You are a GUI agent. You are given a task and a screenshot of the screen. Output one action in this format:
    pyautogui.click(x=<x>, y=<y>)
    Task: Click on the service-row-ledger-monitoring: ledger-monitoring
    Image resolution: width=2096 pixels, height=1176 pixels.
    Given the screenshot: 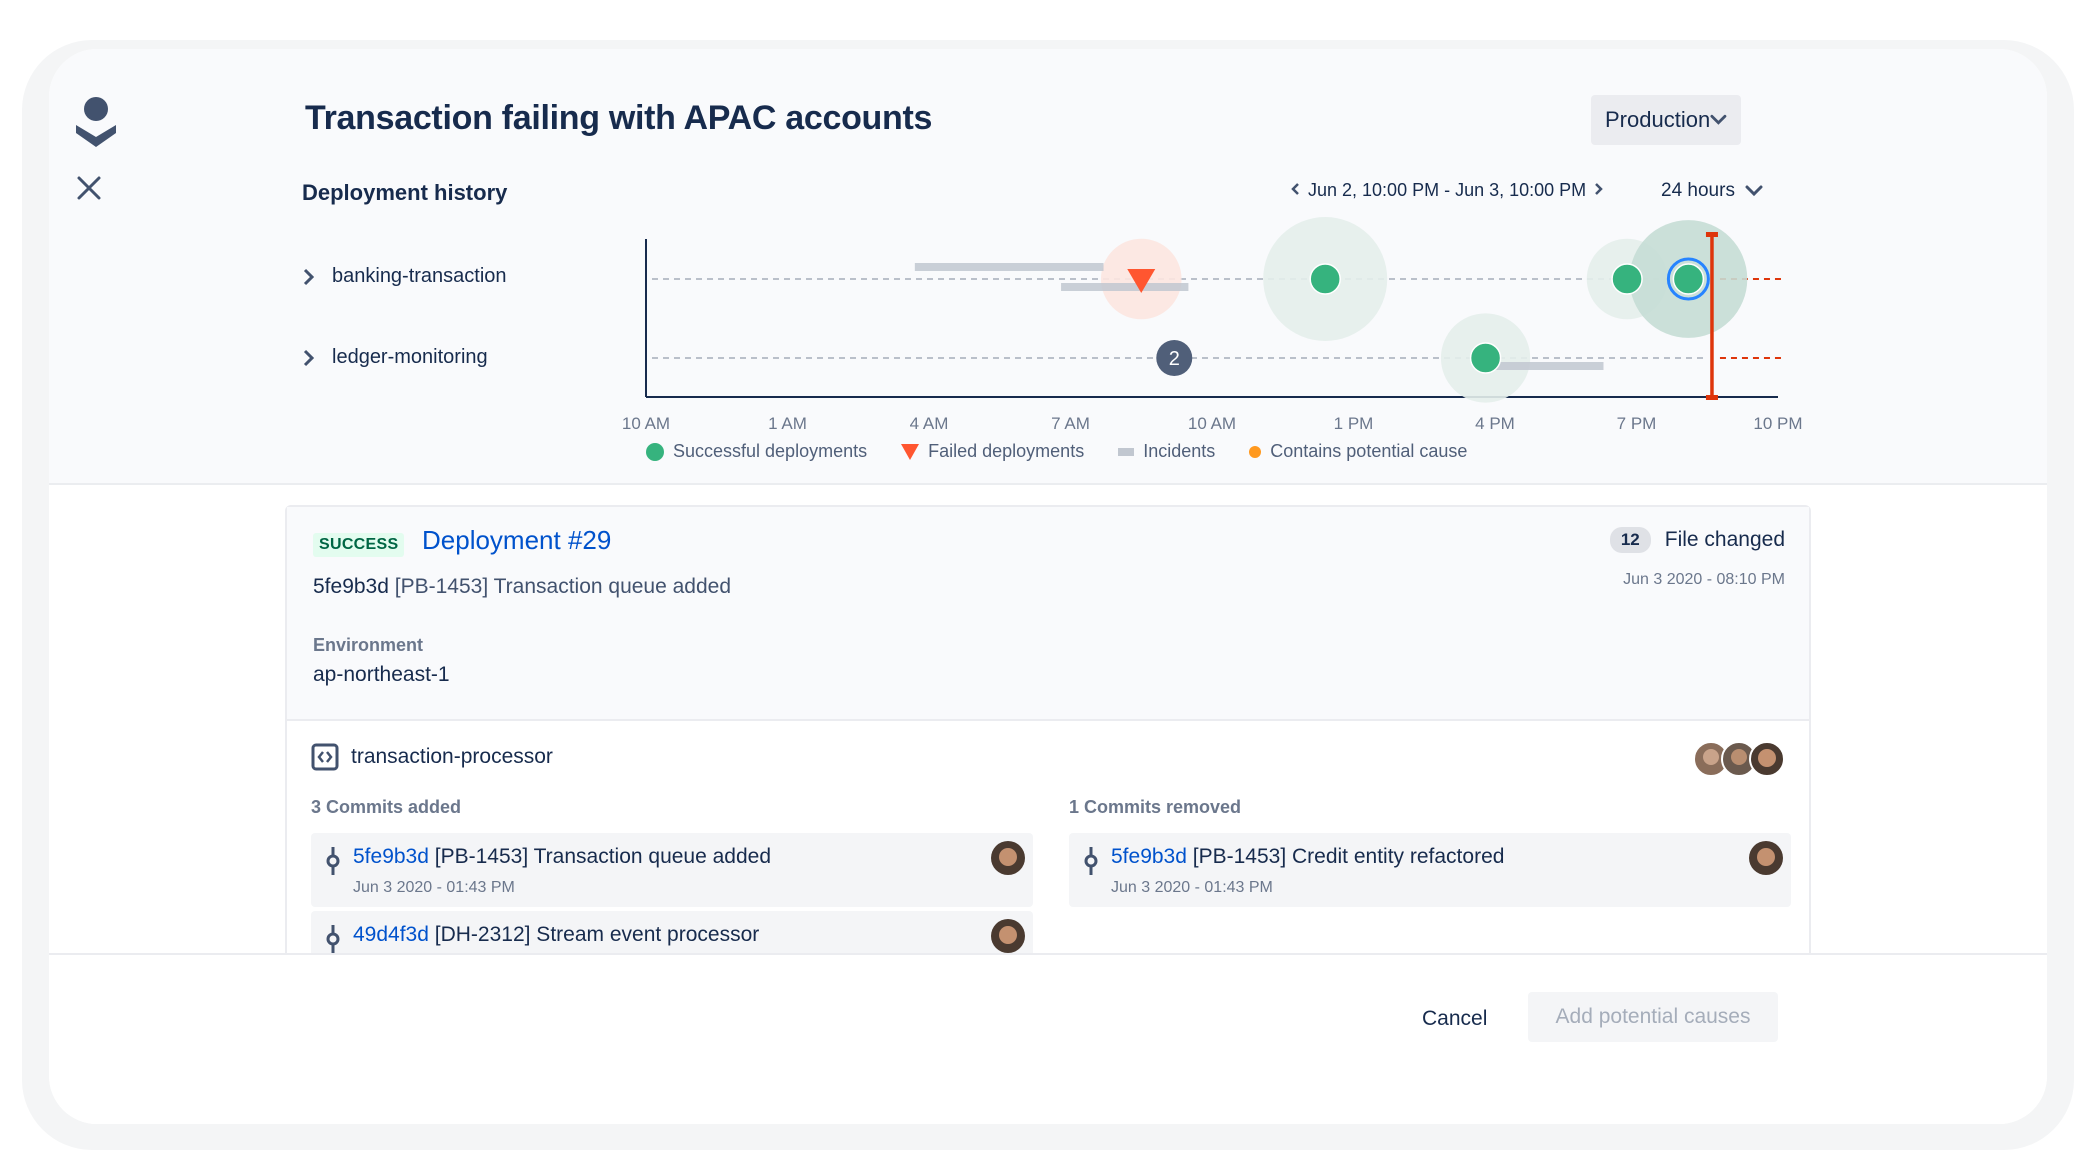 What is the action you would take?
    pyautogui.click(x=395, y=357)
    